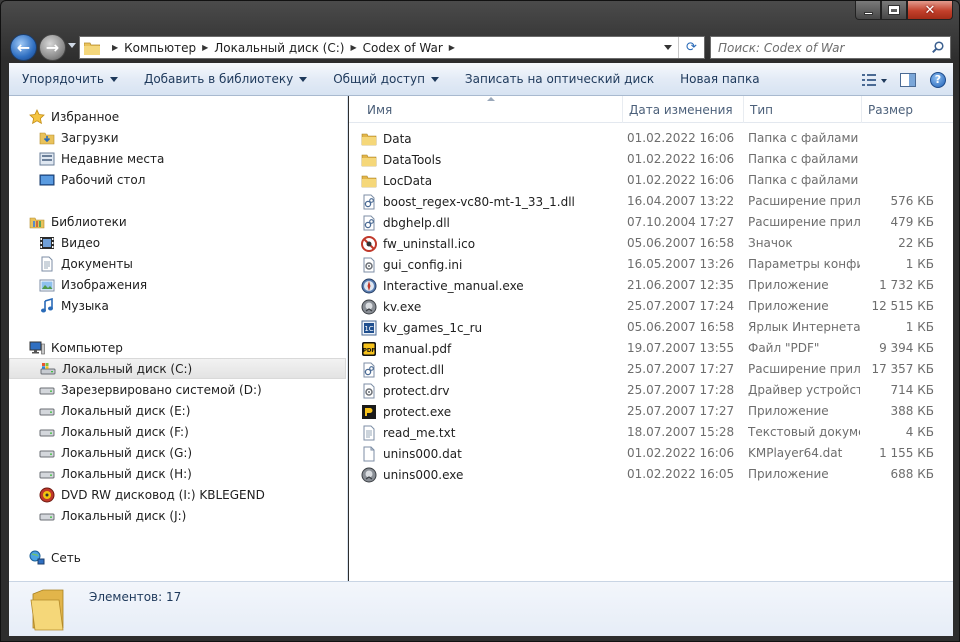 The height and width of the screenshot is (642, 960). What do you see at coordinates (369, 243) in the screenshot?
I see `ico-file-icon` at bounding box center [369, 243].